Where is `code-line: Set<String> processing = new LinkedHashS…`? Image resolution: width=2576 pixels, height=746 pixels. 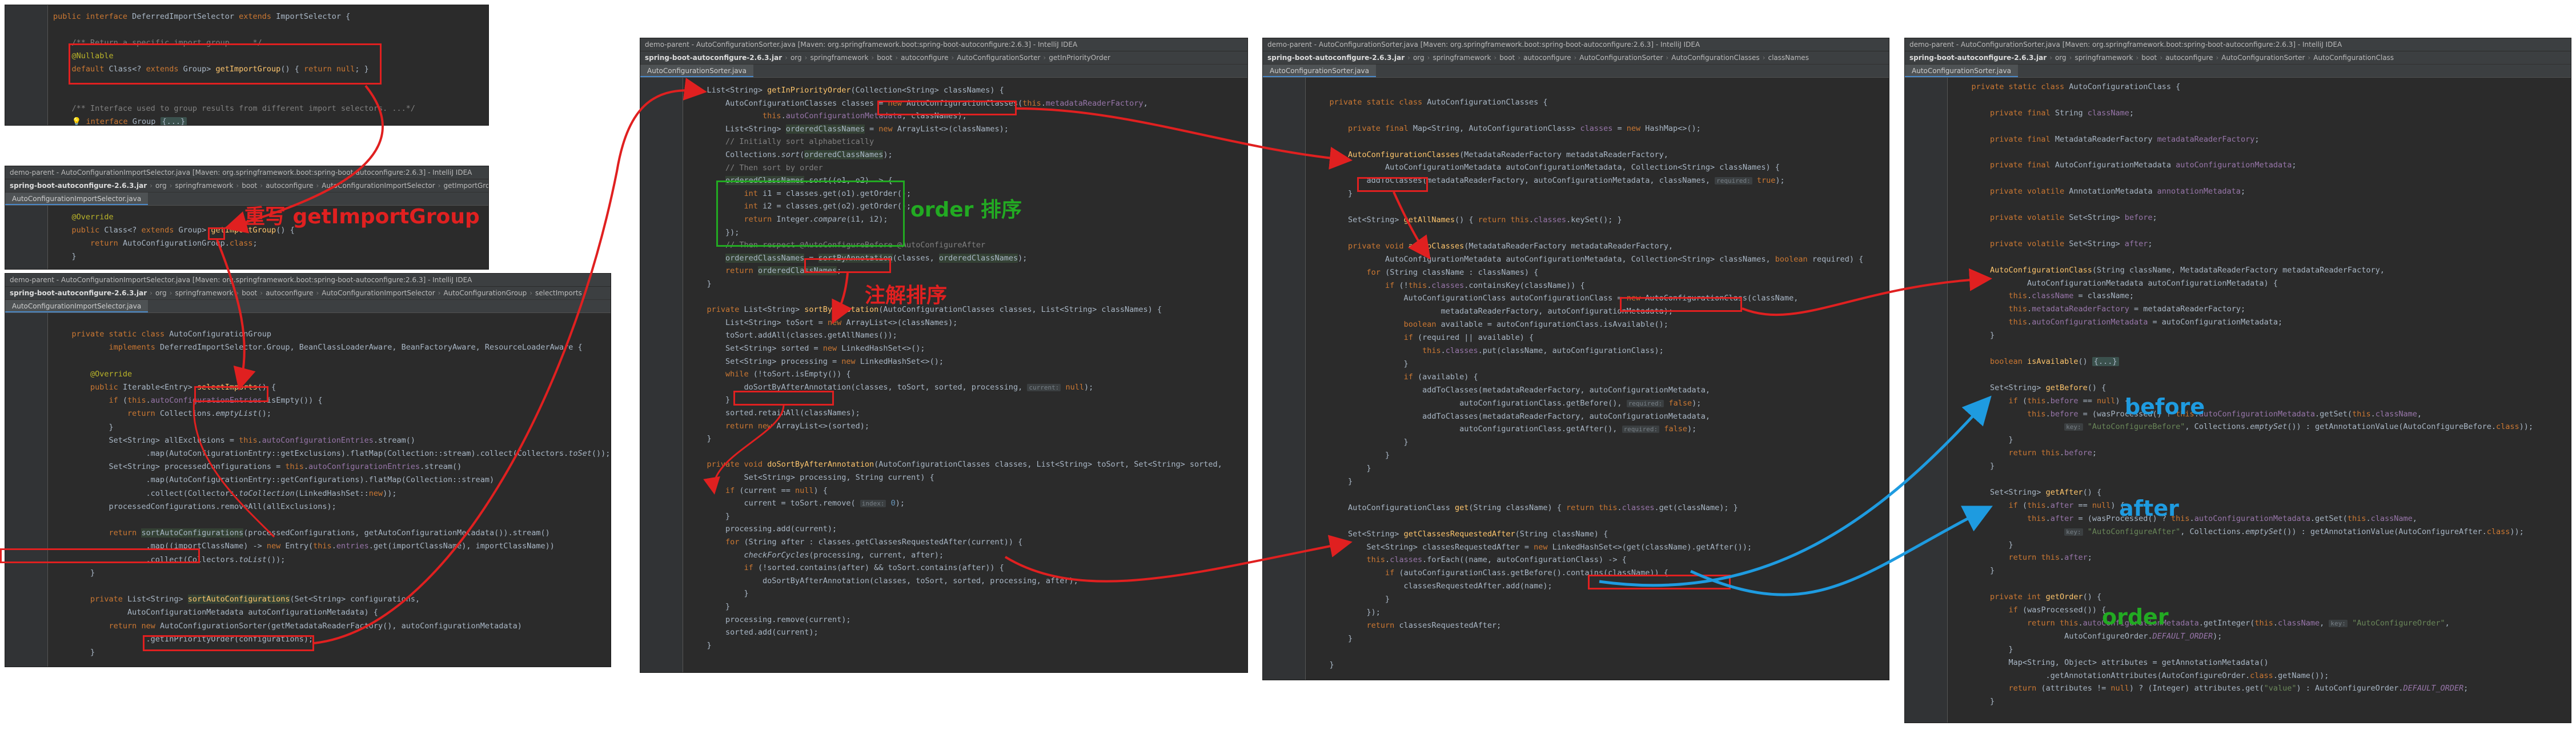 code-line: Set<String> processing = new LinkedHashS… is located at coordinates (816, 361).